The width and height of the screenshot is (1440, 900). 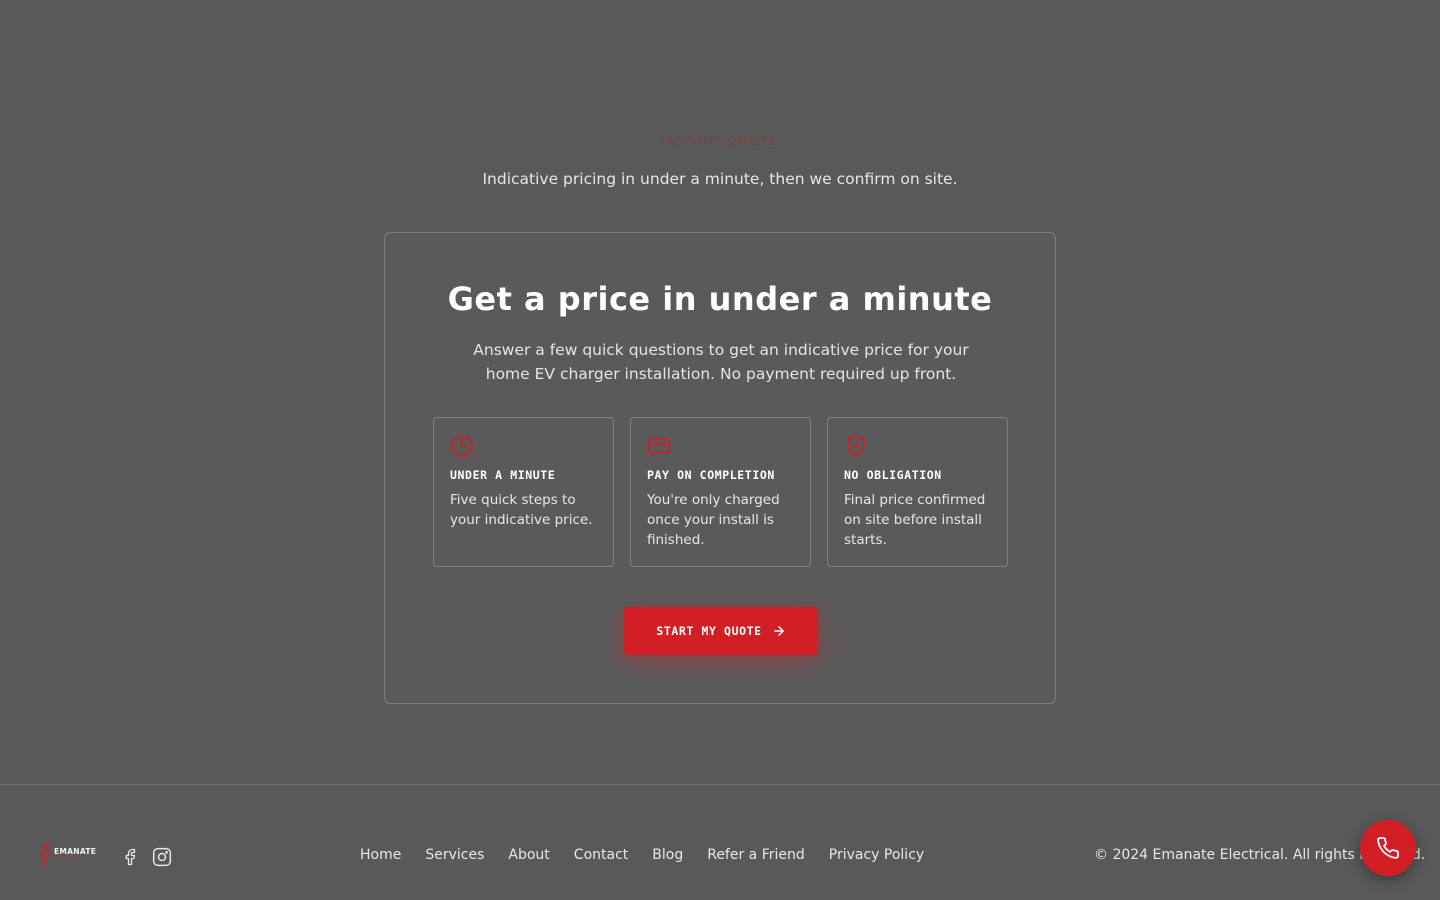 I want to click on wallet-icon, so click(x=659, y=446).